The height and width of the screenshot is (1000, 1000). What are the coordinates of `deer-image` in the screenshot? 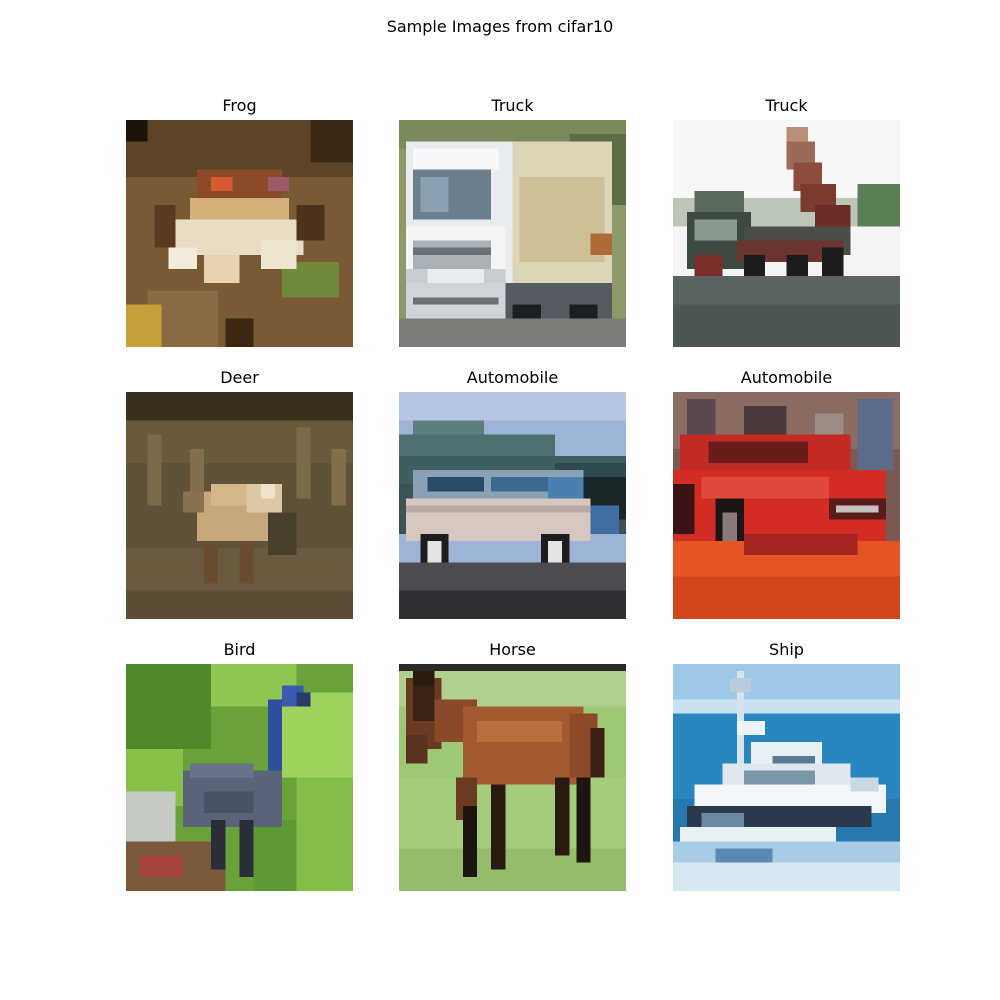 It's located at (239, 505).